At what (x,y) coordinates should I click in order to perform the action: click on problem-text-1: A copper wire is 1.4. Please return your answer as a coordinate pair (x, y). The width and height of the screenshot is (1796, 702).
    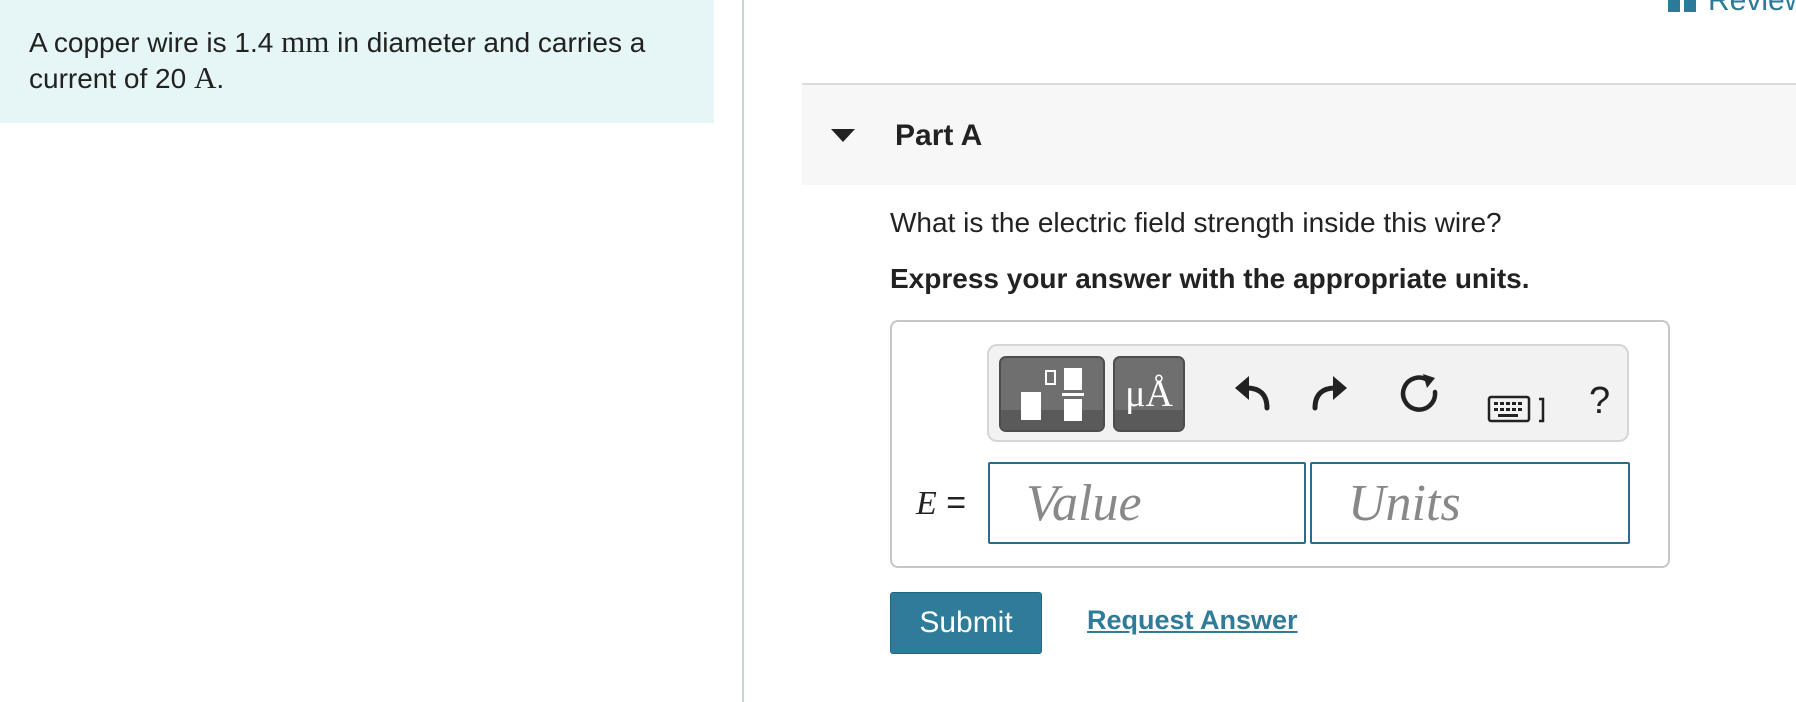
    Looking at the image, I should click on (151, 42).